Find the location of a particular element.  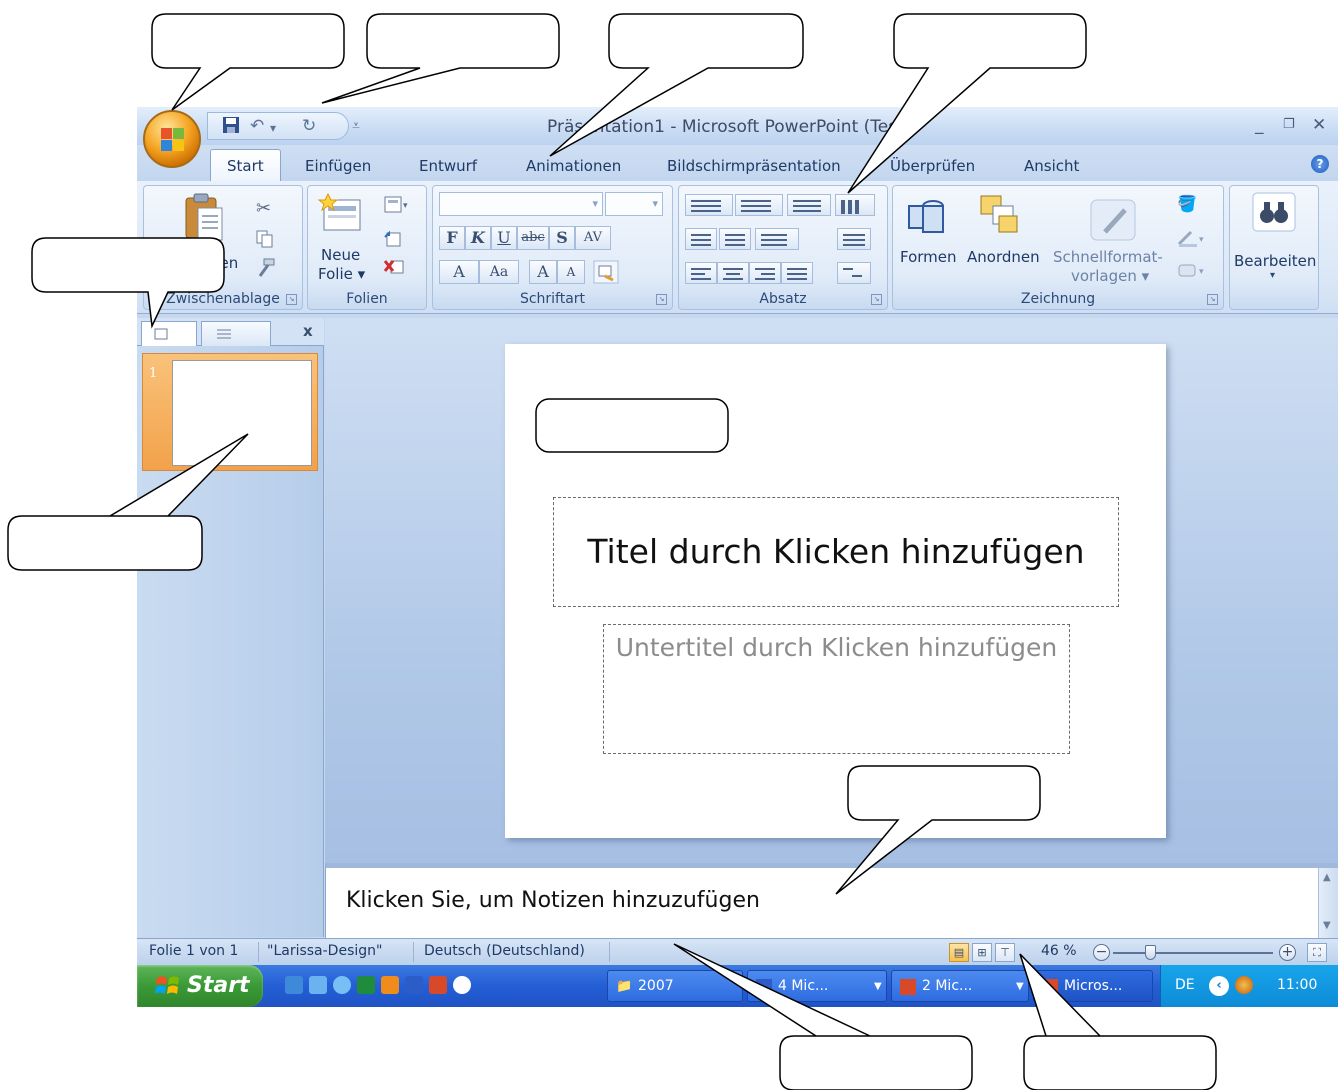

save-icon is located at coordinates (231, 127).